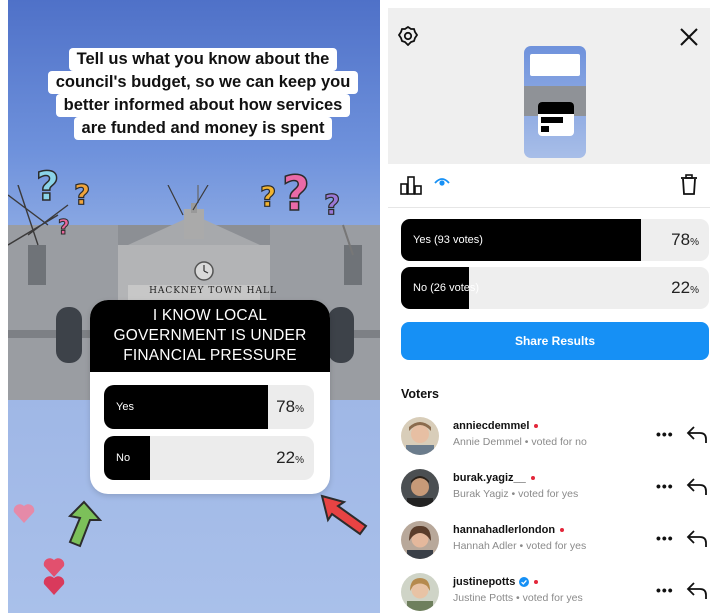 This screenshot has width=710, height=613. Describe the element at coordinates (555, 102) in the screenshot. I see `story-thumbnail` at that location.